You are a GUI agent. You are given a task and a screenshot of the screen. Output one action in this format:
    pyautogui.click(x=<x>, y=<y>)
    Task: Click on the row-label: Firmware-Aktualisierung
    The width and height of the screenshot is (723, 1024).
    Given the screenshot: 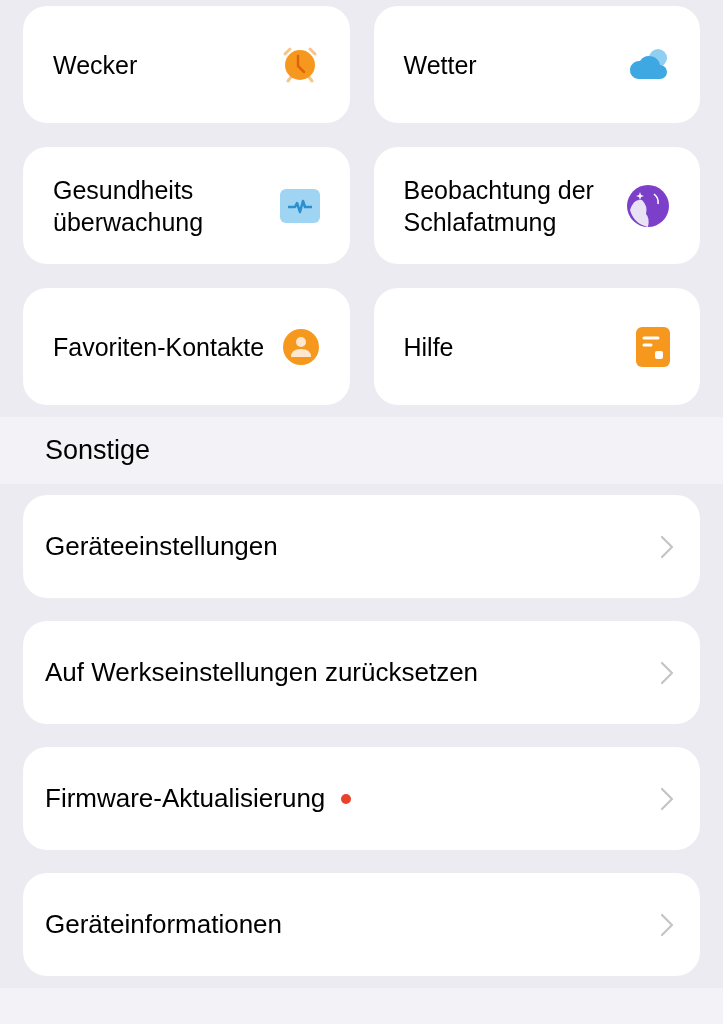 What is the action you would take?
    pyautogui.click(x=185, y=798)
    